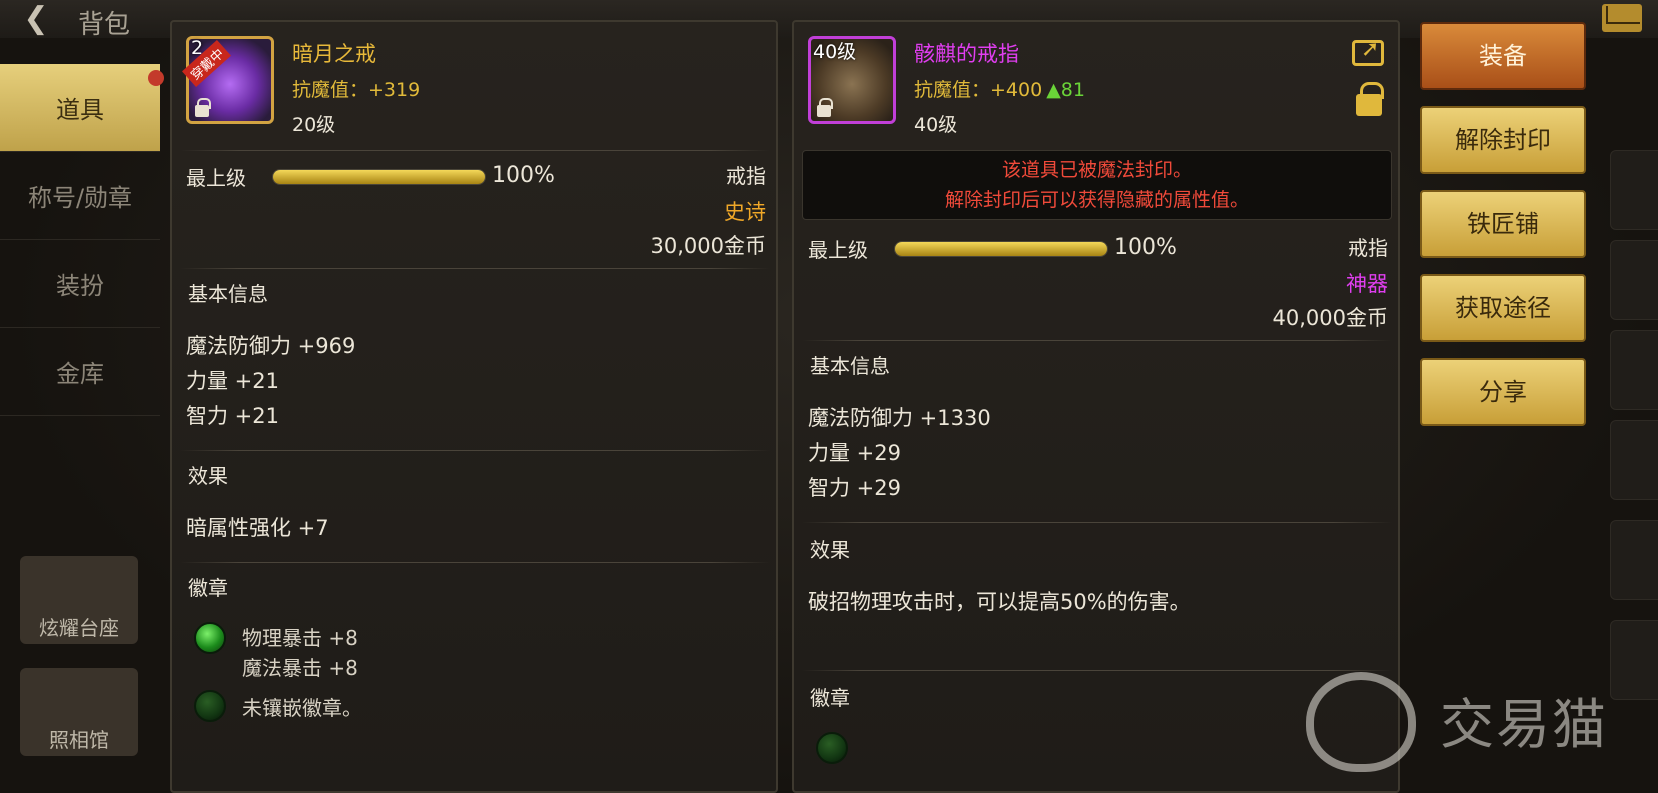 This screenshot has width=1658, height=793. I want to click on emblem-empty-text: 未镶嵌徽章。, so click(302, 708).